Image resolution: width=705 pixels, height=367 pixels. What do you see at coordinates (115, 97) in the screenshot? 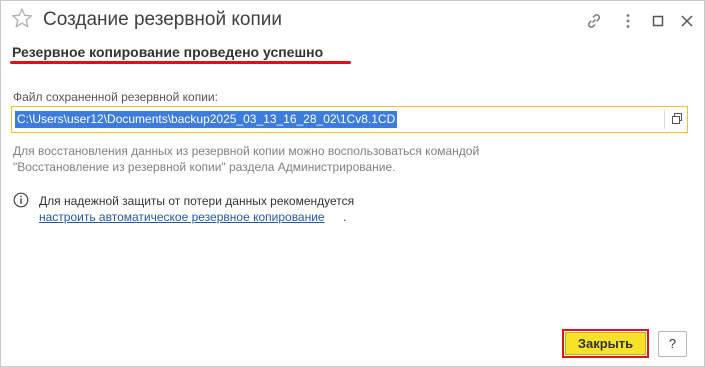
I see `backup-file-label: Файл сохраненной резервной копии:` at bounding box center [115, 97].